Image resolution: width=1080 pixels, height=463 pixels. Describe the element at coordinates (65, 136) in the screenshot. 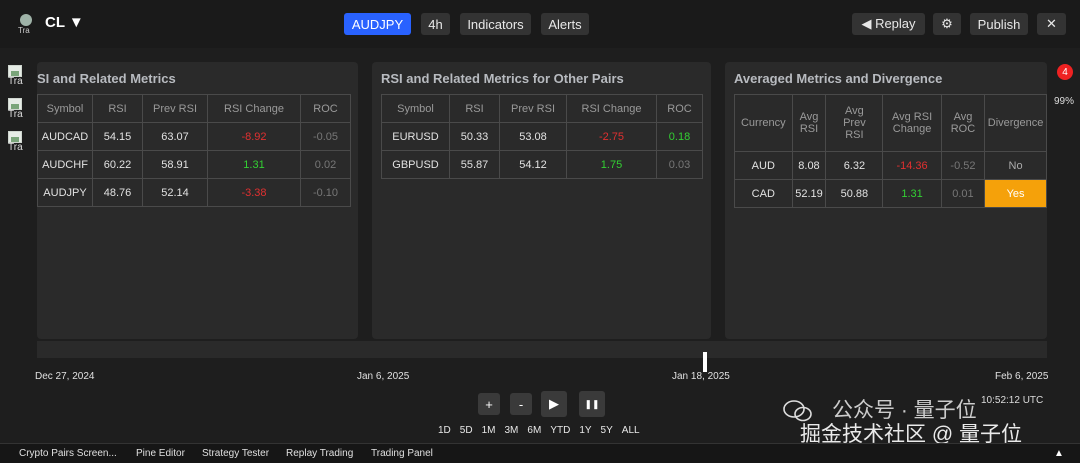

I see `cell: AUDCAD` at that location.